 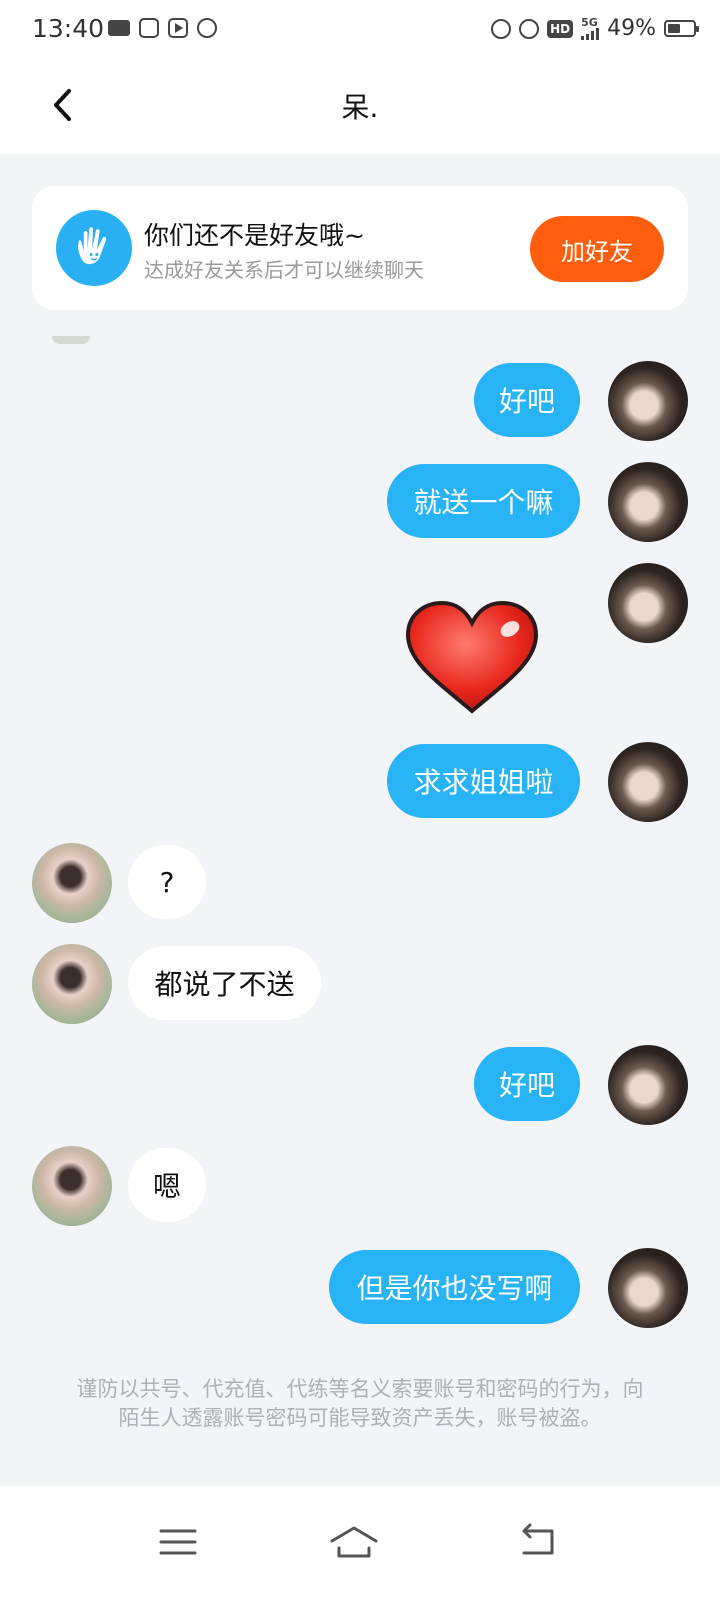 What do you see at coordinates (360, 29) in the screenshot?
I see `status-bar: 13:40 HD 5G 49%` at bounding box center [360, 29].